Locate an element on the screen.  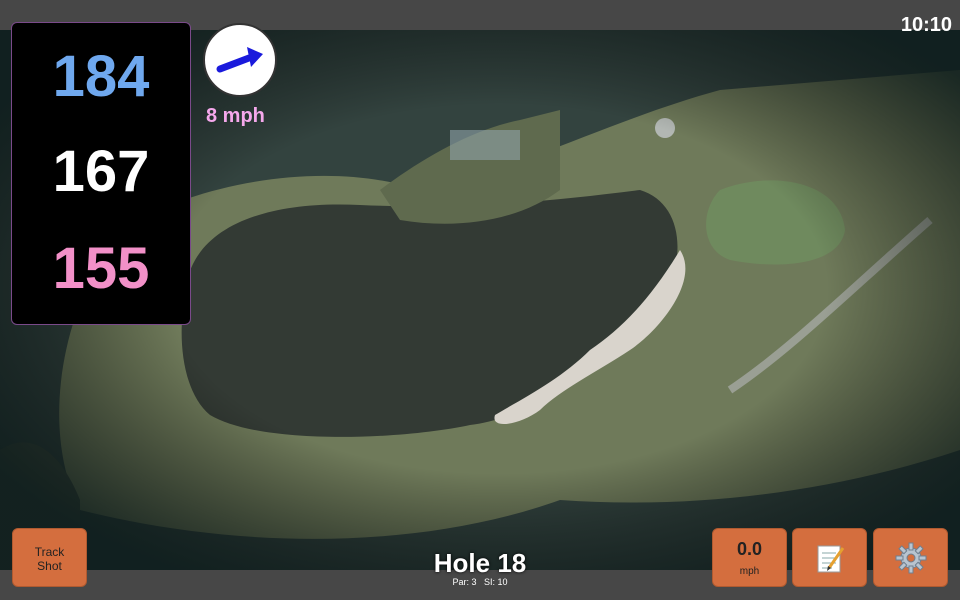
hole-par: Par: 3 is located at coordinates (464, 582).